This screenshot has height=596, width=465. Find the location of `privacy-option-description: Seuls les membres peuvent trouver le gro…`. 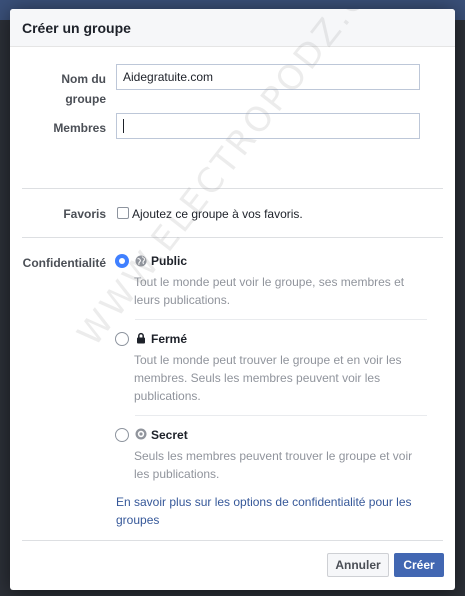

privacy-option-description: Seuls les membres peuvent trouver le gro… is located at coordinates (273, 465).